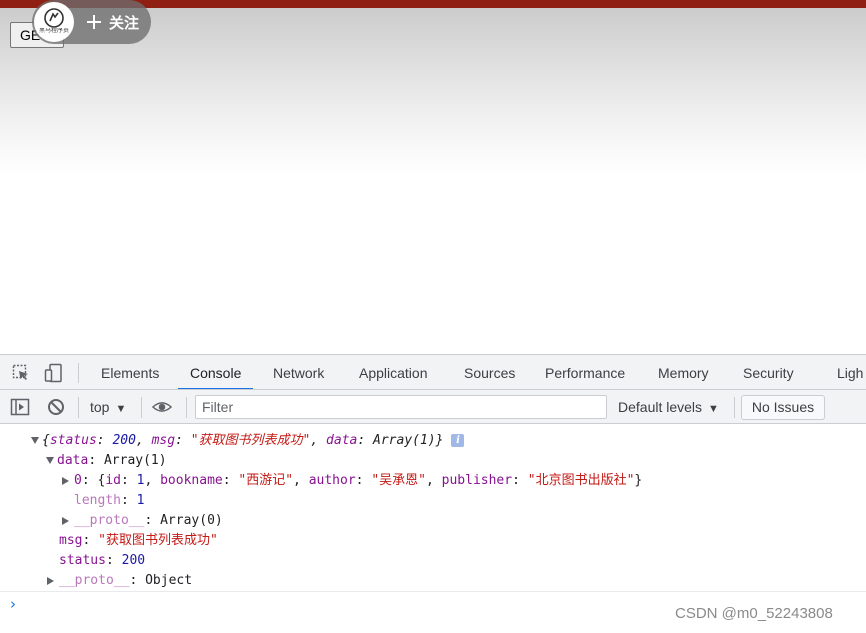 The width and height of the screenshot is (866, 633). What do you see at coordinates (393, 372) in the screenshot?
I see `tab-application: Application` at bounding box center [393, 372].